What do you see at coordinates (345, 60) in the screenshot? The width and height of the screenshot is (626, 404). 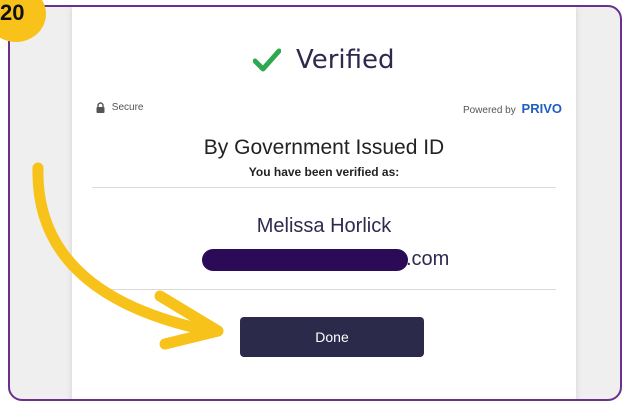 I see `page-title: Verified` at bounding box center [345, 60].